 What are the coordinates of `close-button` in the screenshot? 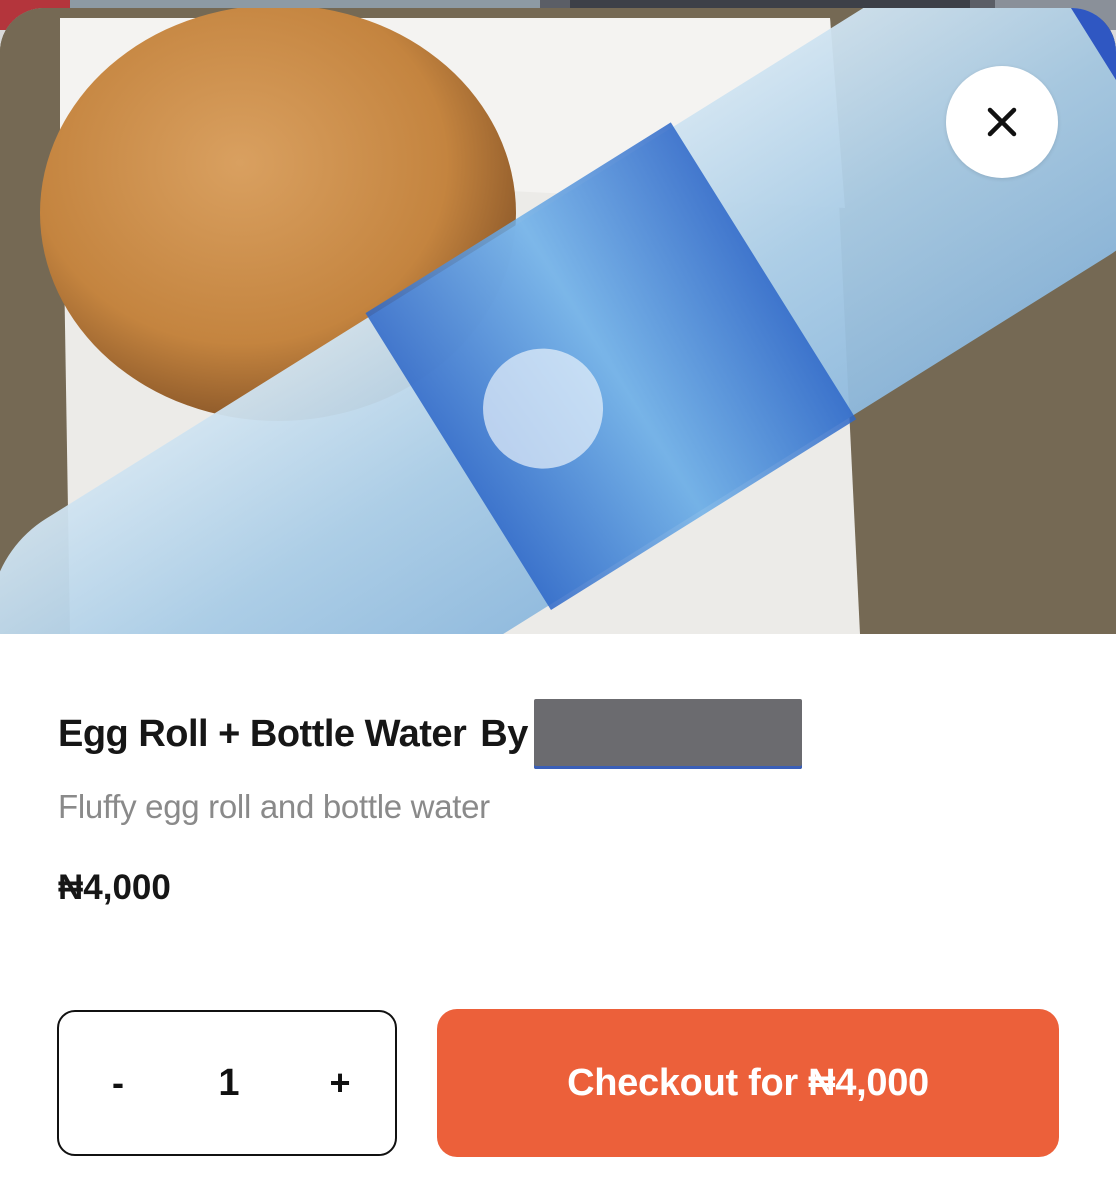 It's located at (1002, 122).